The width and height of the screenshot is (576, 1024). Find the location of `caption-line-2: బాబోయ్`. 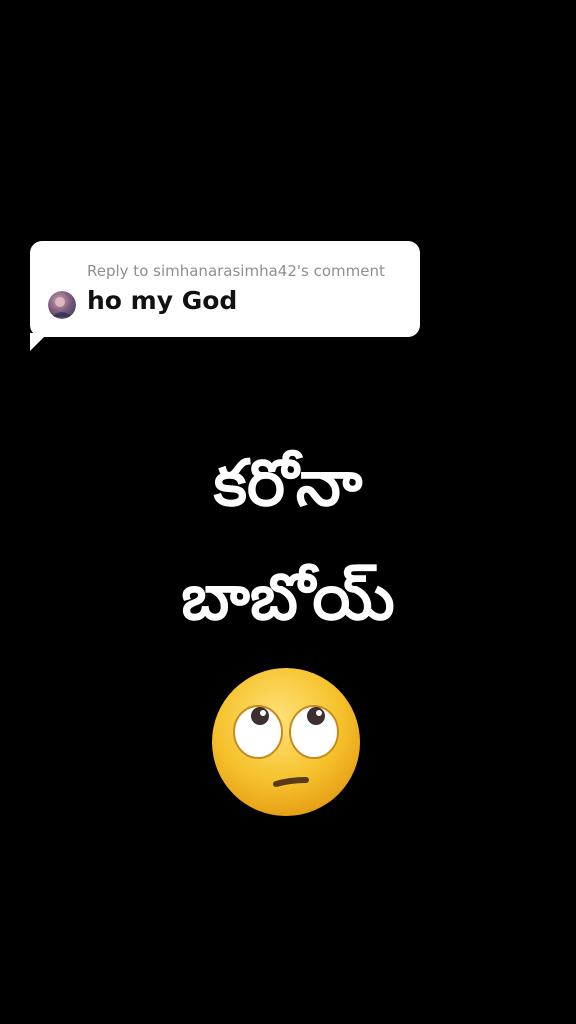

caption-line-2: బాబోయ్ is located at coordinates (288, 598).